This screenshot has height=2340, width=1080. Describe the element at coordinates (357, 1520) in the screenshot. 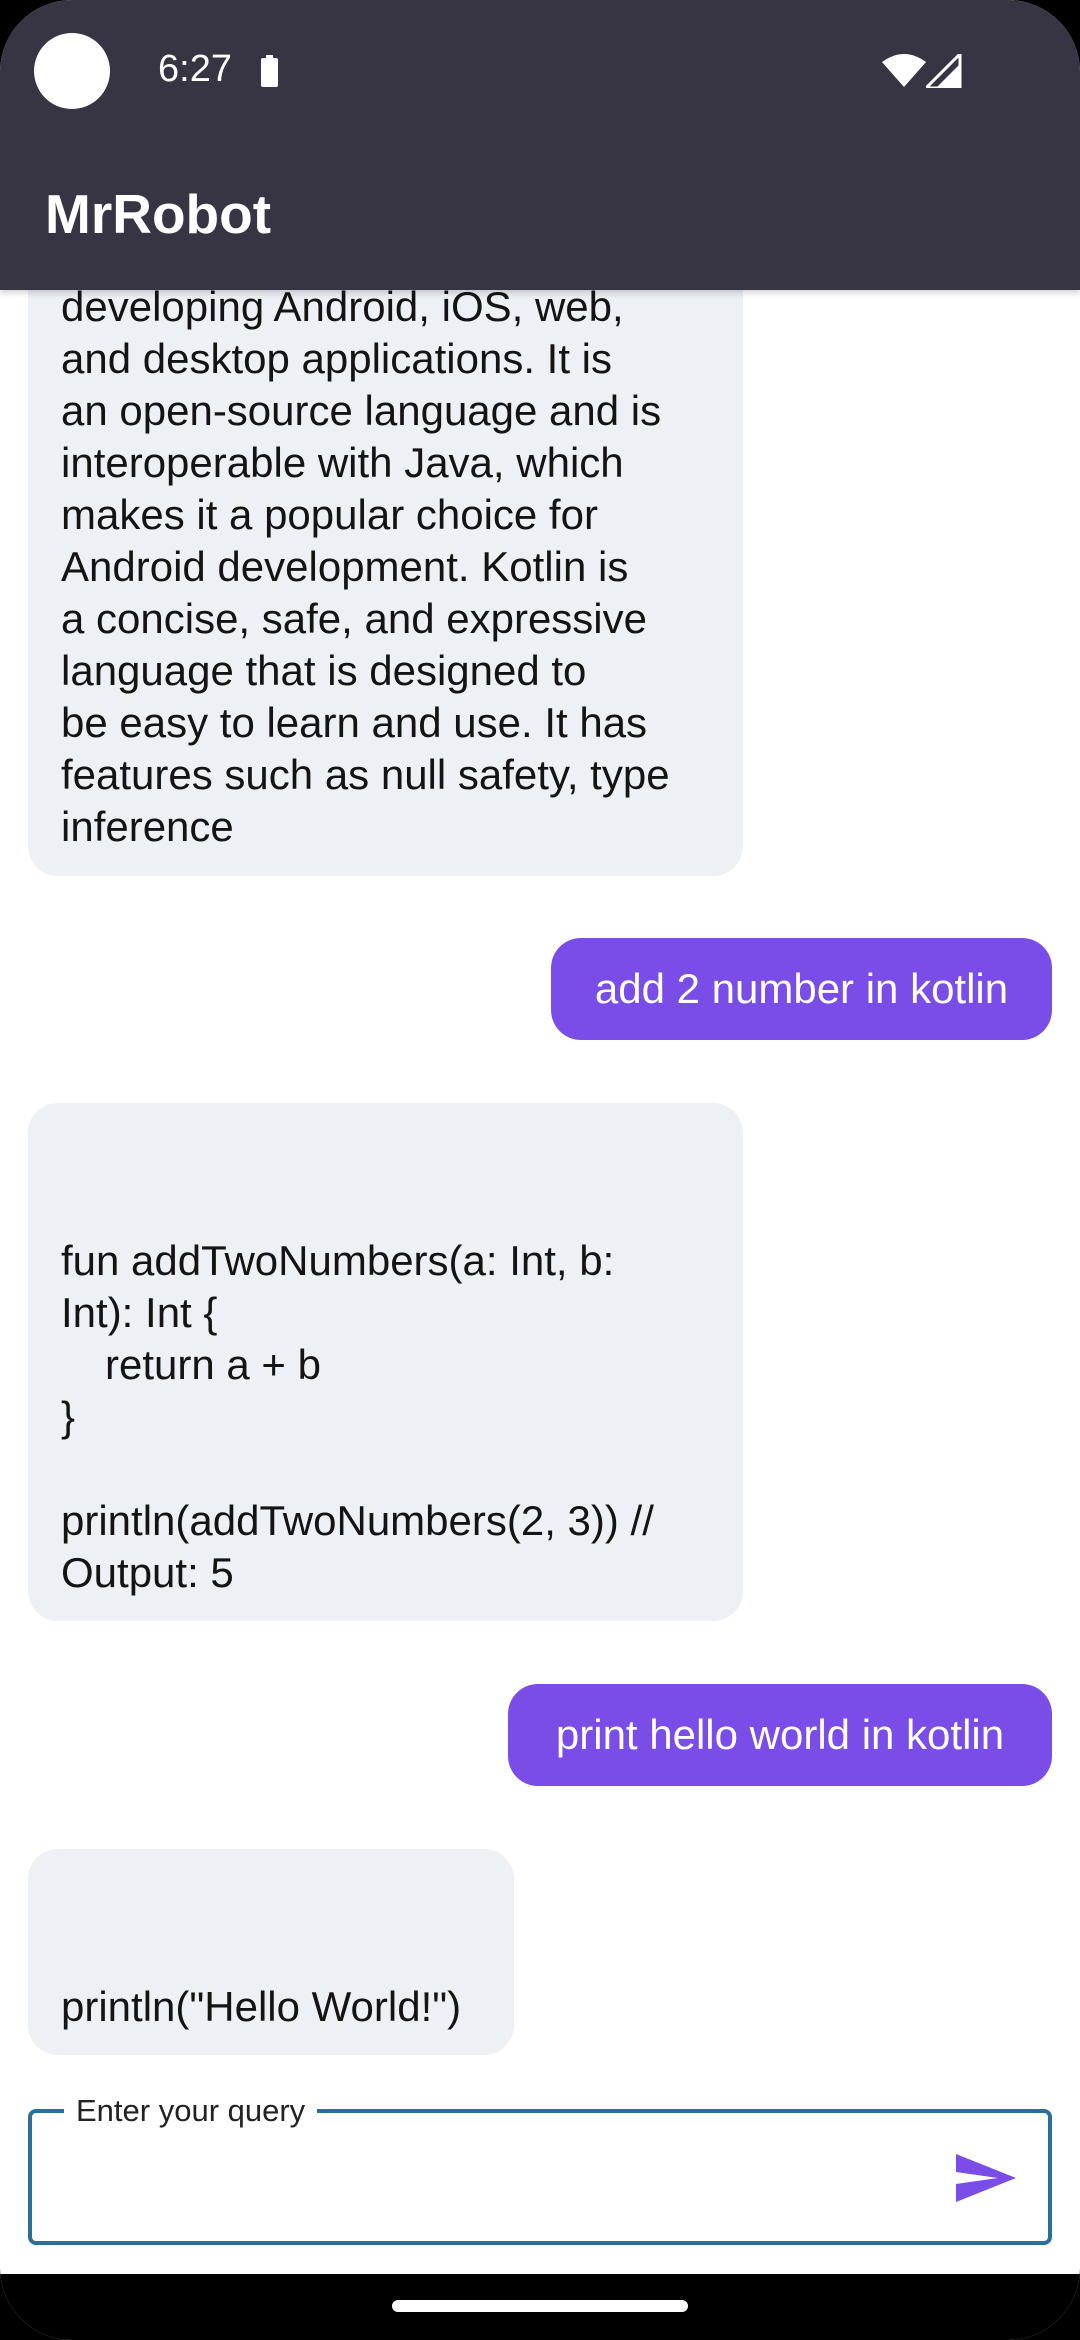

I see `code-line: println(addTwoNumbers(2, 3)) //` at that location.